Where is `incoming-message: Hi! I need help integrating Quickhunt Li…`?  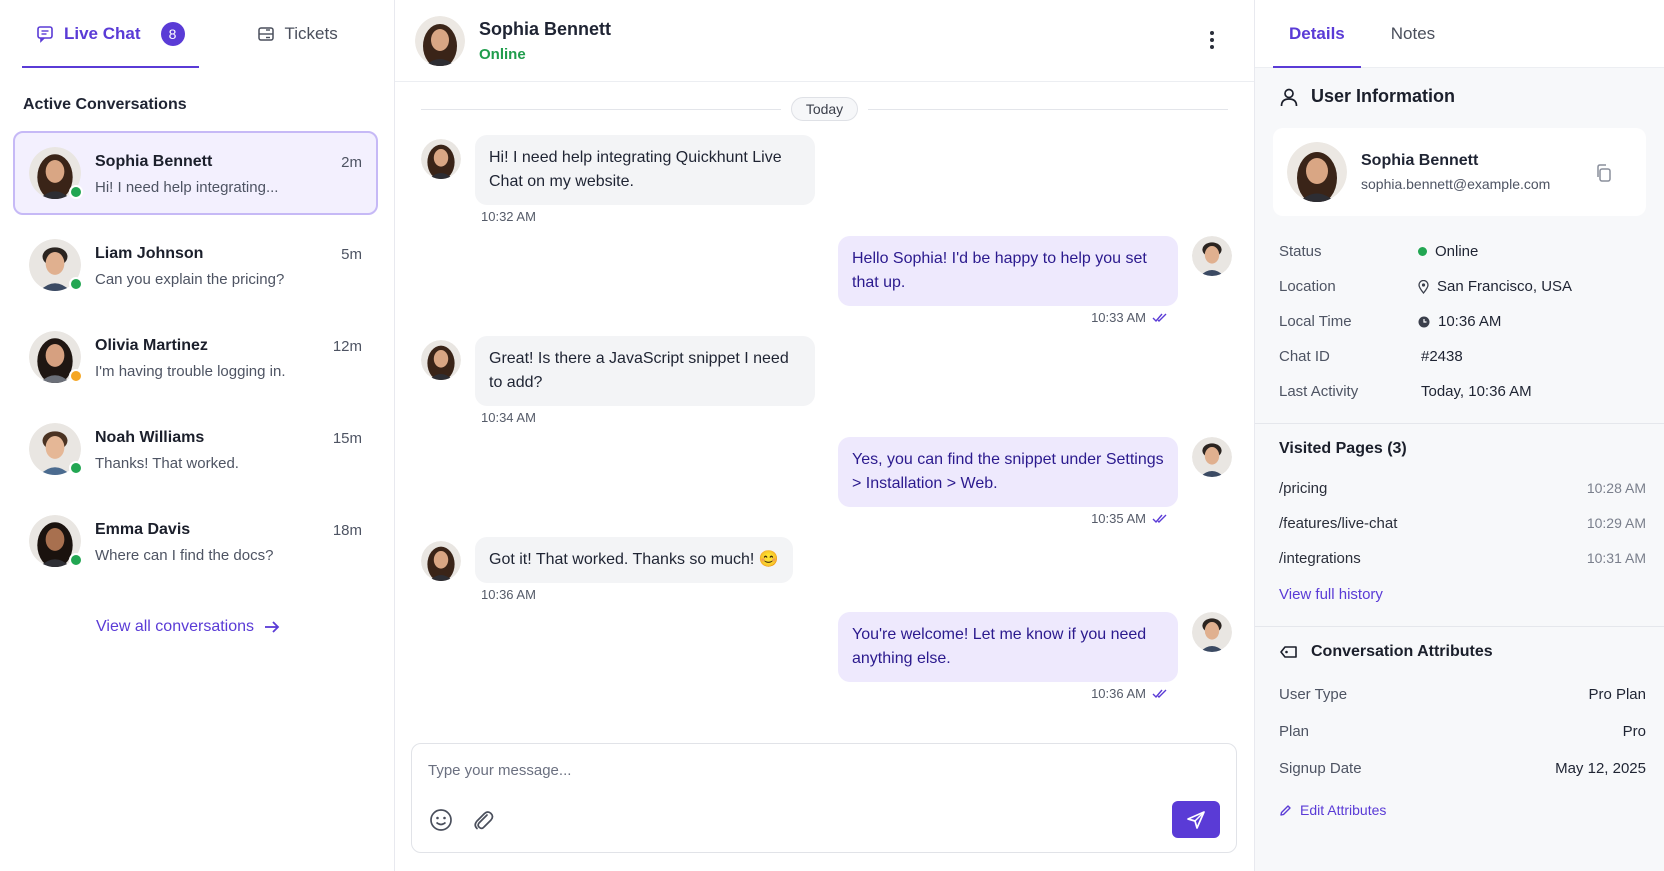
incoming-message: Hi! I need help integrating Quickhunt Li… is located at coordinates (618, 170).